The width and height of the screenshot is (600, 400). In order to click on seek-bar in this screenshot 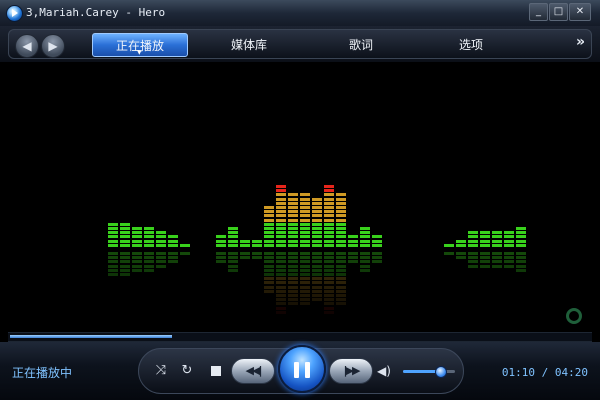, I will do `click(300, 337)`.